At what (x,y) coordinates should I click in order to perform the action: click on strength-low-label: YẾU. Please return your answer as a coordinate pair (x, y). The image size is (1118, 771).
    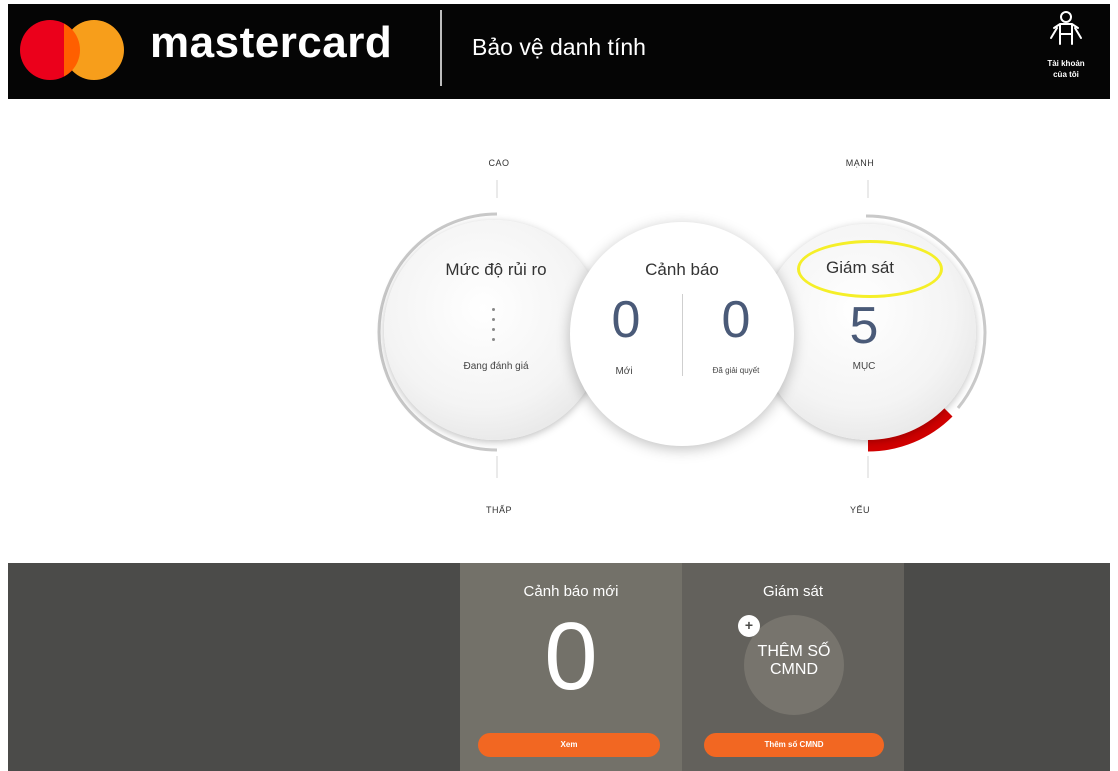
    Looking at the image, I should click on (860, 510).